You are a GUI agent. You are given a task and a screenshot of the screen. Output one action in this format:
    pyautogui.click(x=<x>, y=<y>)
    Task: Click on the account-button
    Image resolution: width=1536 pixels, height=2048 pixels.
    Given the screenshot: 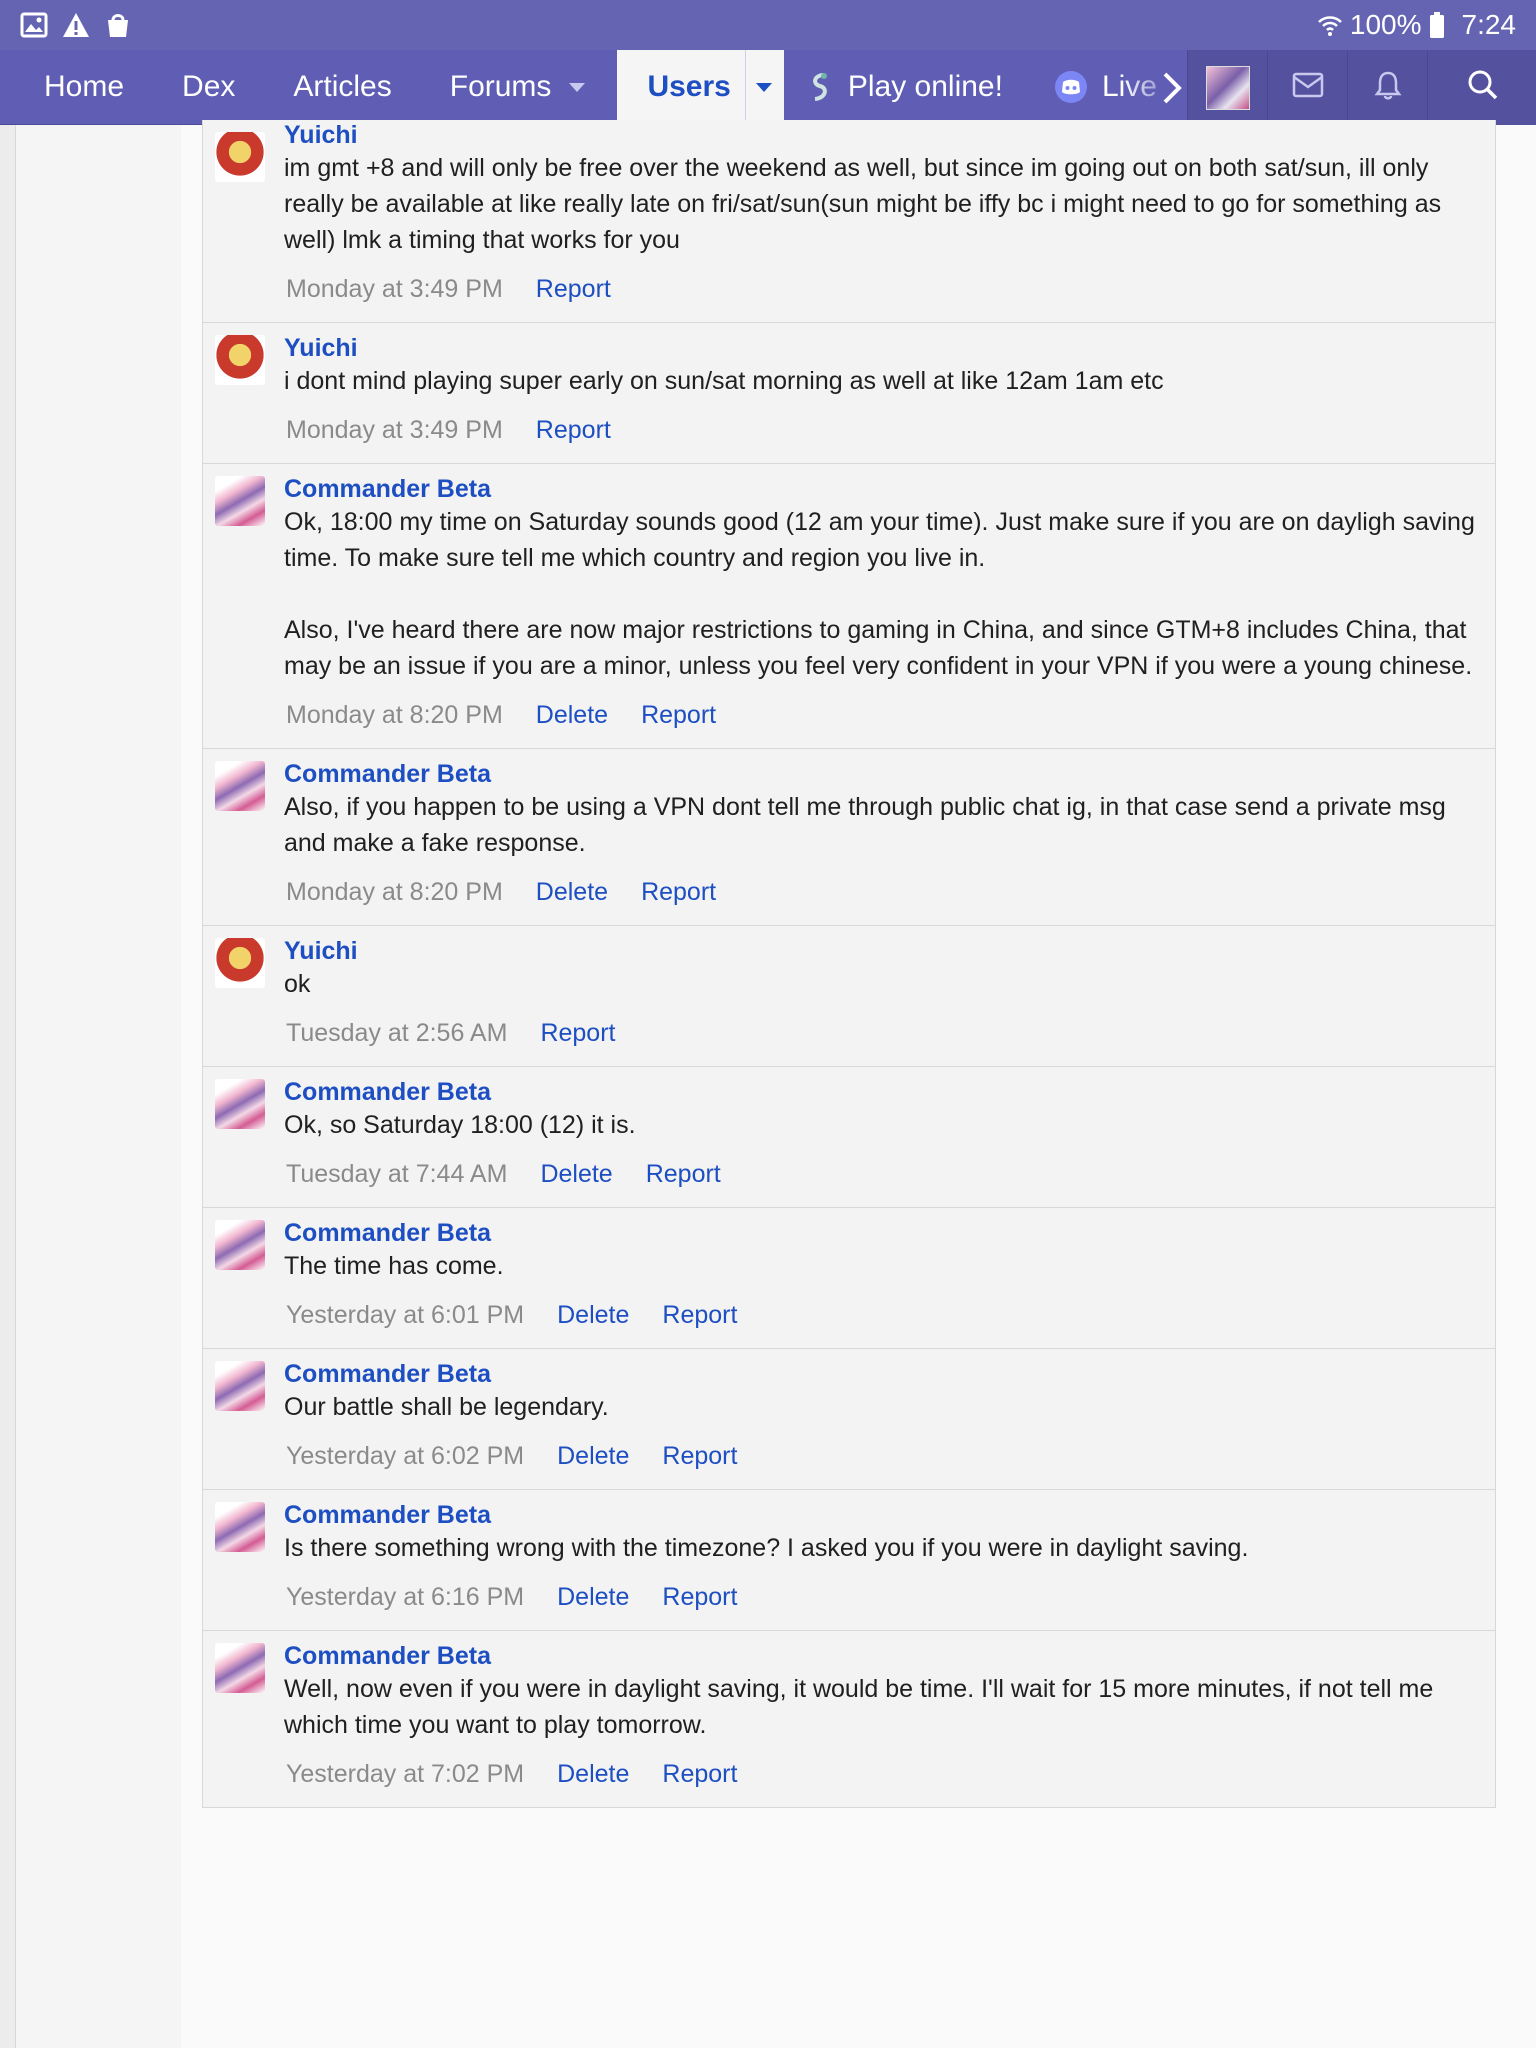 What is the action you would take?
    pyautogui.click(x=1227, y=87)
    